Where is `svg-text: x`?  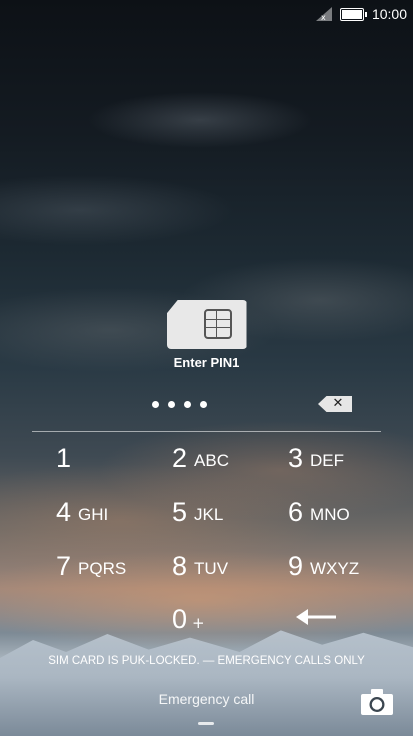 svg-text: x is located at coordinates (323, 17).